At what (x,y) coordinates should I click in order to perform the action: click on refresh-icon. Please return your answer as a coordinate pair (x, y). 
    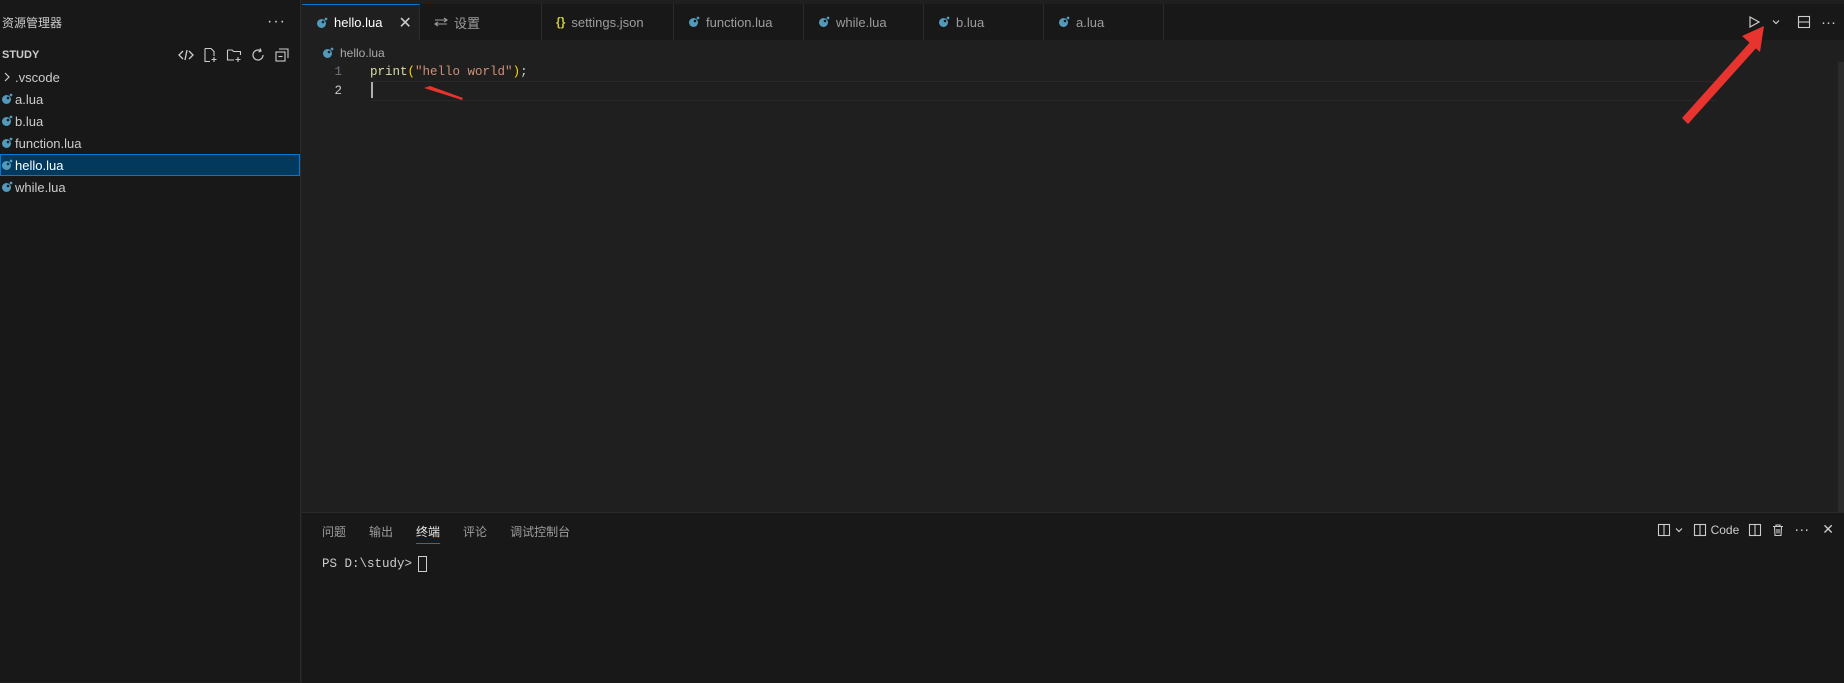
    Looking at the image, I should click on (258, 55).